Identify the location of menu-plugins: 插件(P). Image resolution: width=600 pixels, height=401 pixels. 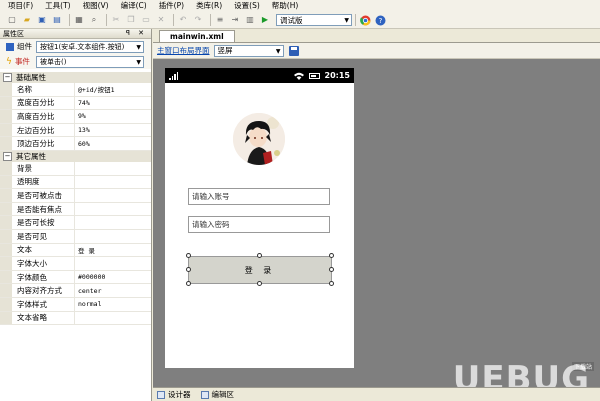
(171, 6).